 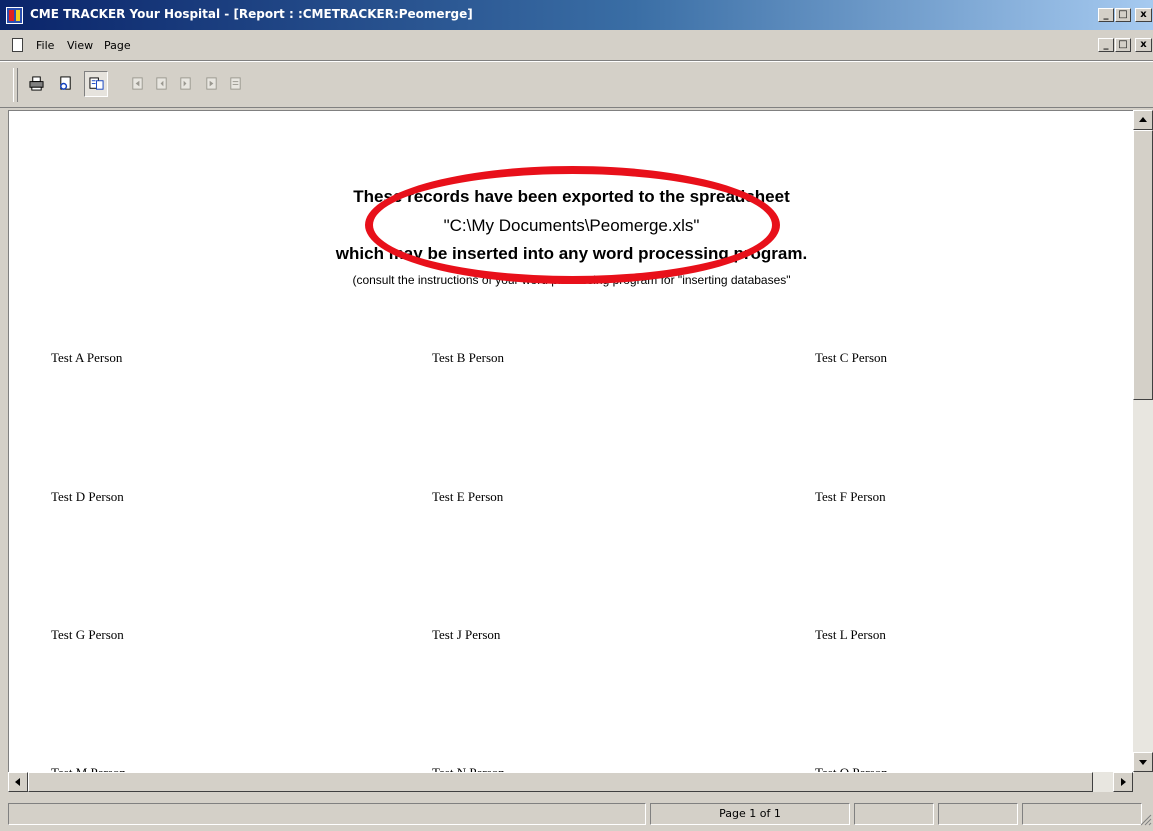 What do you see at coordinates (576, 45) in the screenshot?
I see `menu-bar: File View Page _ □ x` at bounding box center [576, 45].